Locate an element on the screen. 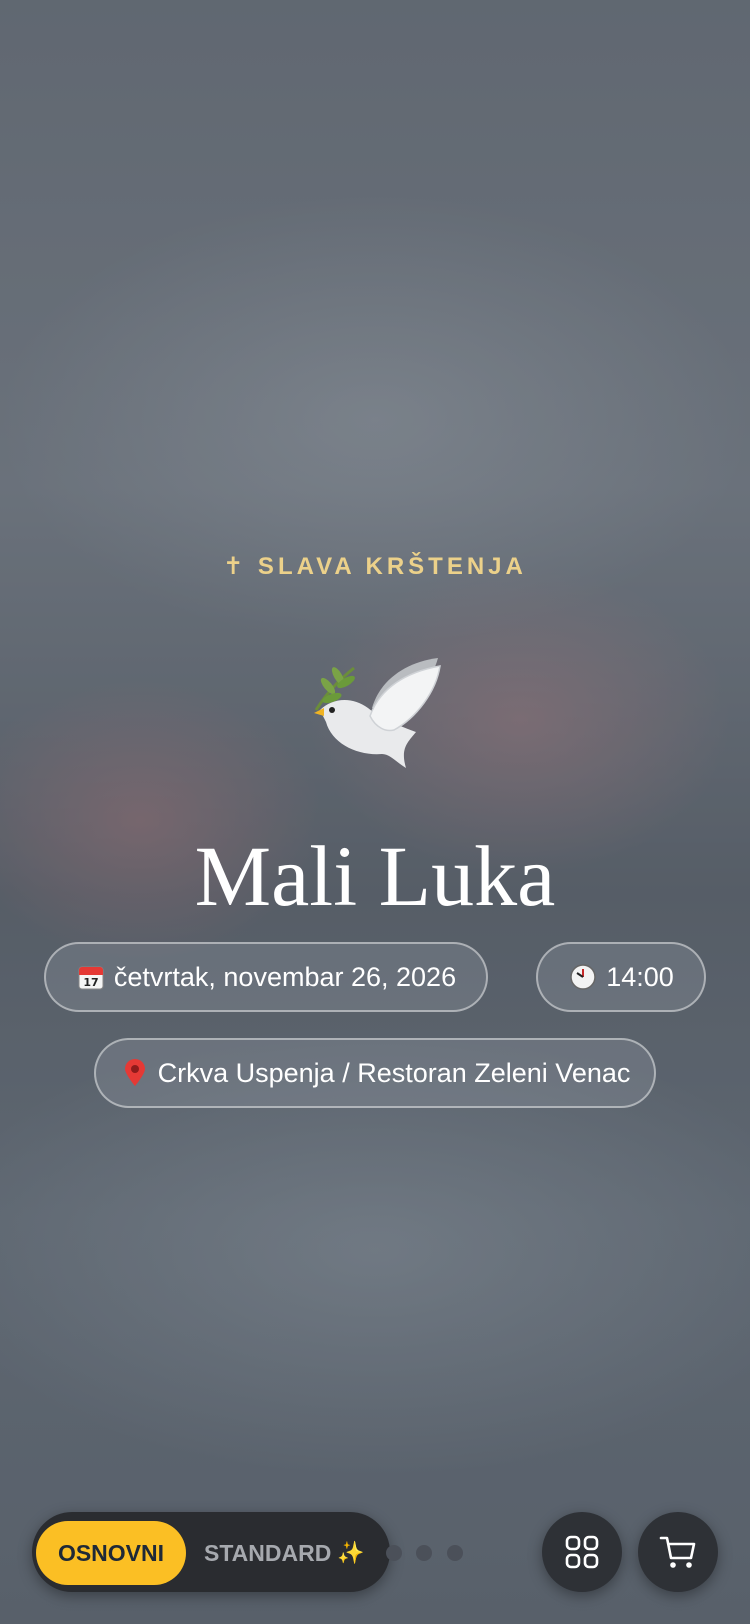  baby-name-title: Mali Luka is located at coordinates (375, 876).